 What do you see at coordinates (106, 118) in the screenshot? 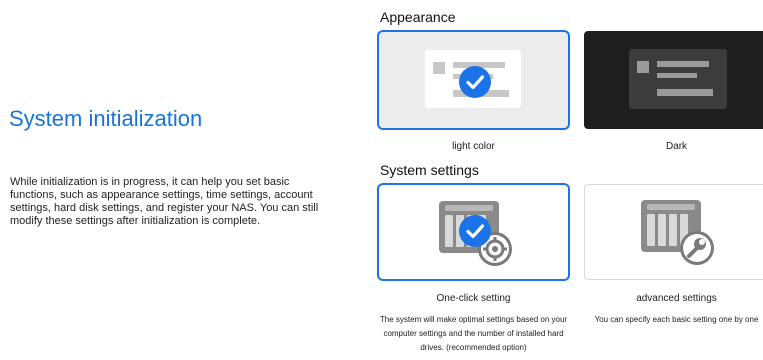
I see `page-title: System initialization` at bounding box center [106, 118].